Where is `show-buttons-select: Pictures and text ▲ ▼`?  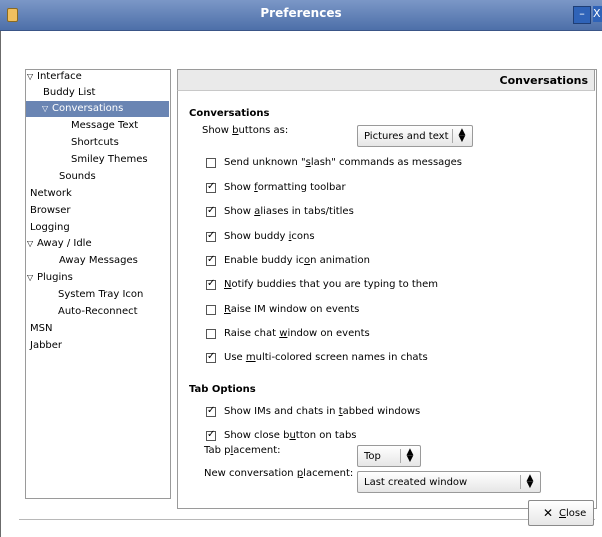
show-buttons-select: Pictures and text ▲ ▼ is located at coordinates (415, 136).